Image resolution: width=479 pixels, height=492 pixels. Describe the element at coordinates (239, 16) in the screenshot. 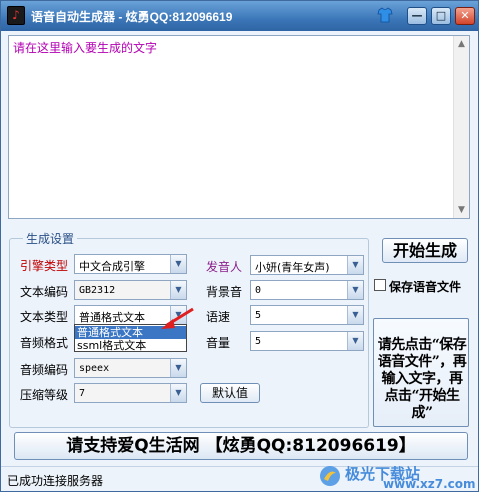

I see `title-bar: ♪ 语音自动生成器 - 炫勇QQ:812096619 — □ ✕` at that location.